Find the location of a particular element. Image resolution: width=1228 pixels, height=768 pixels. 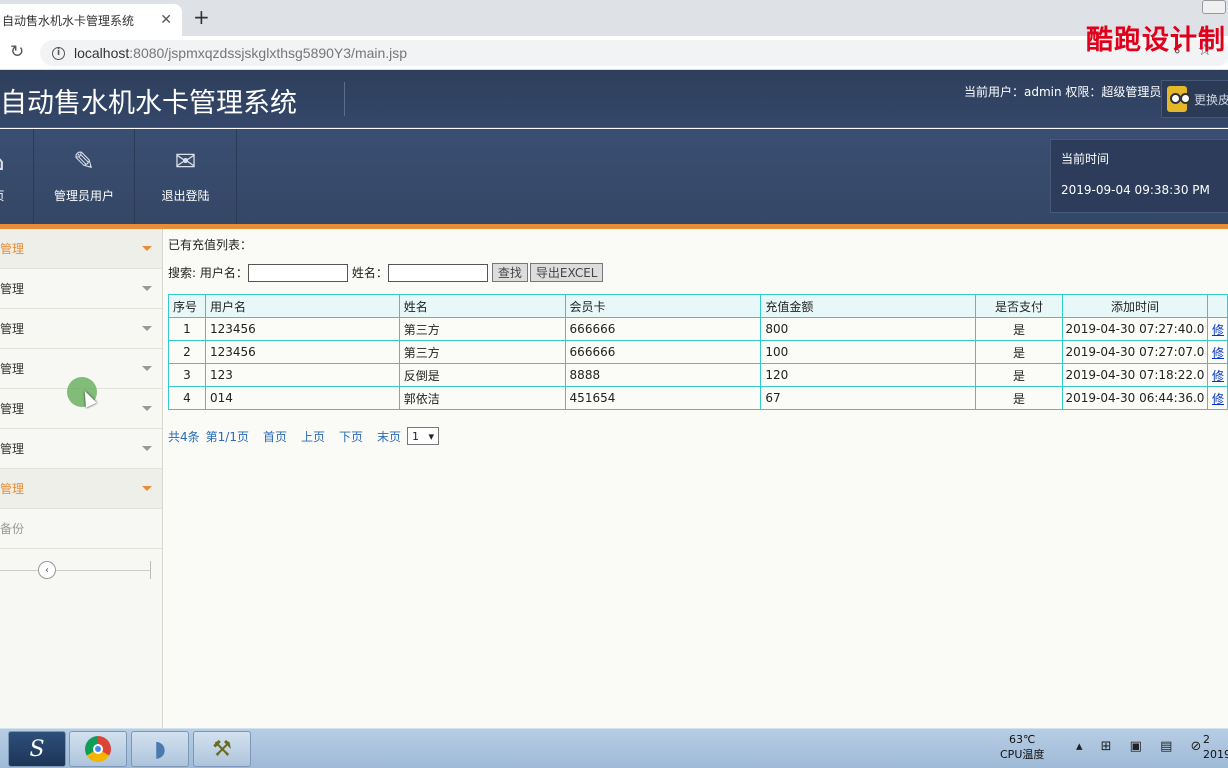

sidebar-item-message-mgmt: 留言管理 is located at coordinates (81, 449).